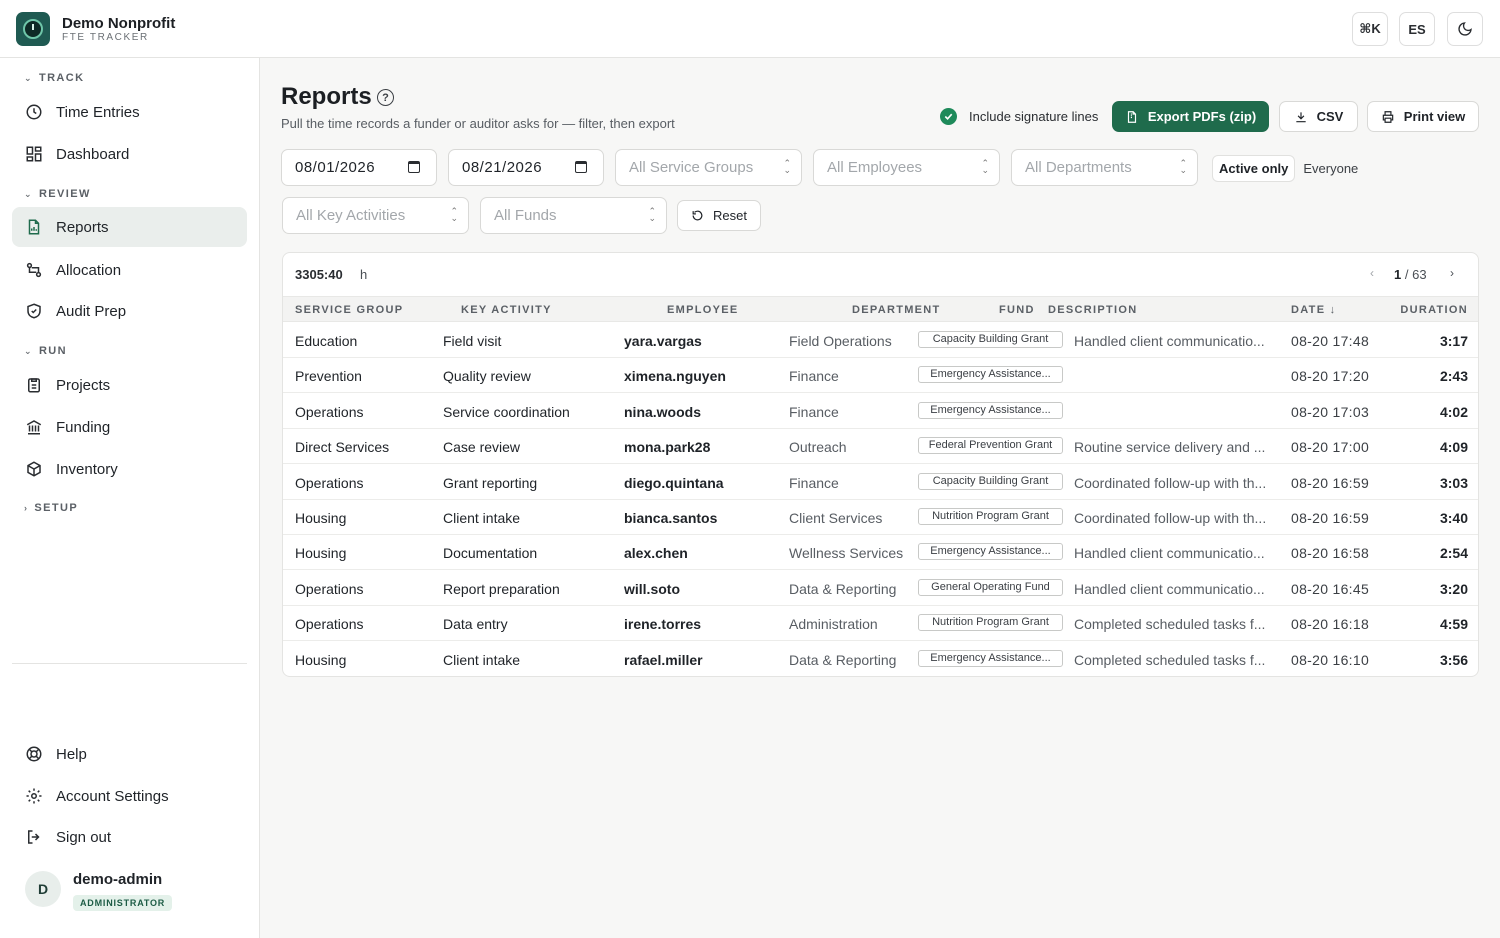 This screenshot has height=938, width=1500. Describe the element at coordinates (674, 482) in the screenshot. I see `employee-cell: diego.quintana` at that location.